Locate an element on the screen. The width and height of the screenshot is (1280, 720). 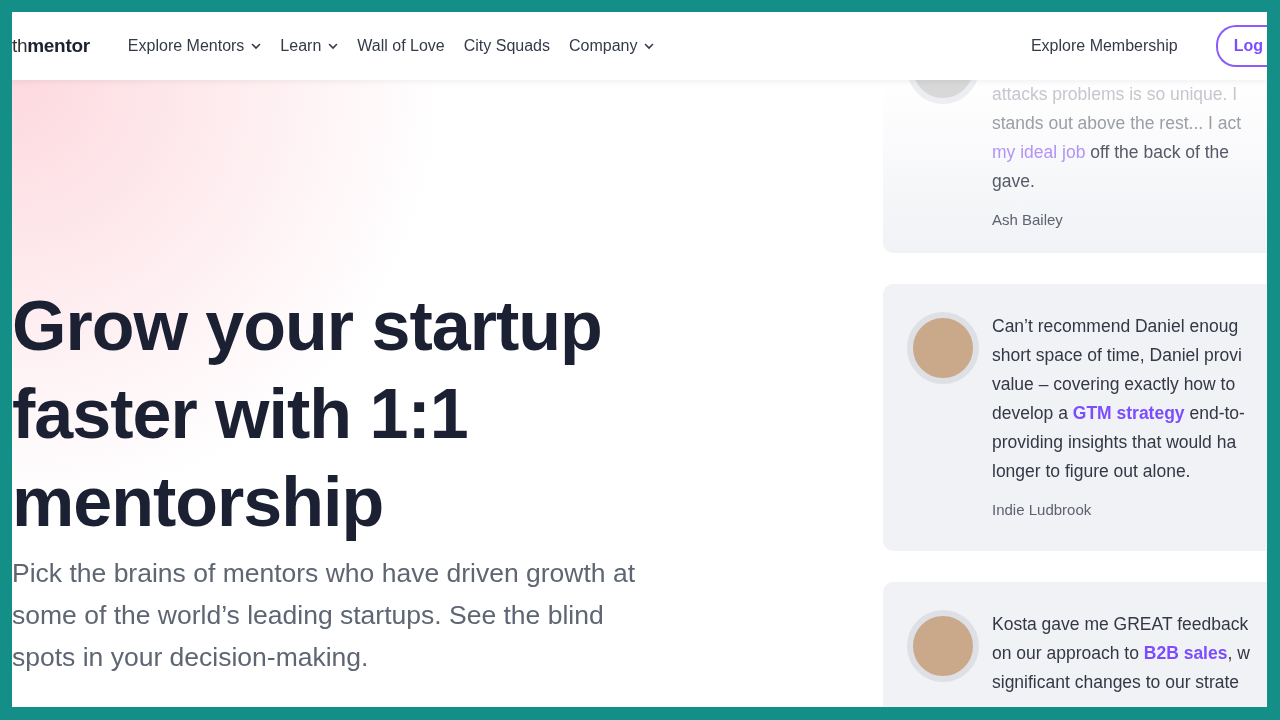
text-link: GTM strategy is located at coordinates (1128, 413).